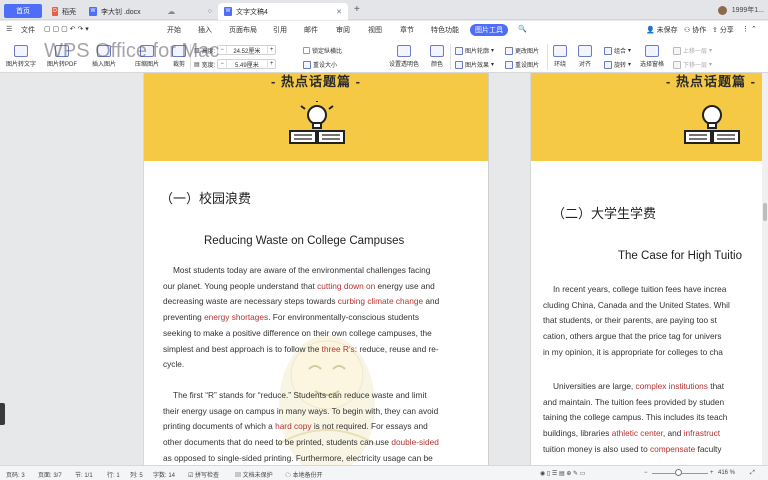  What do you see at coordinates (560, 56) in the screenshot?
I see `wrap-button: 环绕` at bounding box center [560, 56].